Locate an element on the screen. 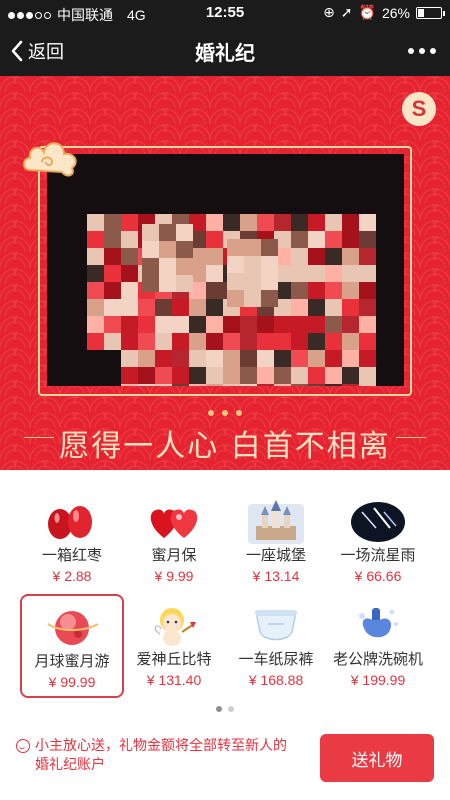 This screenshot has width=450, height=800. gift-item-2: 蜜月保 ¥ 9.99 is located at coordinates (174, 542).